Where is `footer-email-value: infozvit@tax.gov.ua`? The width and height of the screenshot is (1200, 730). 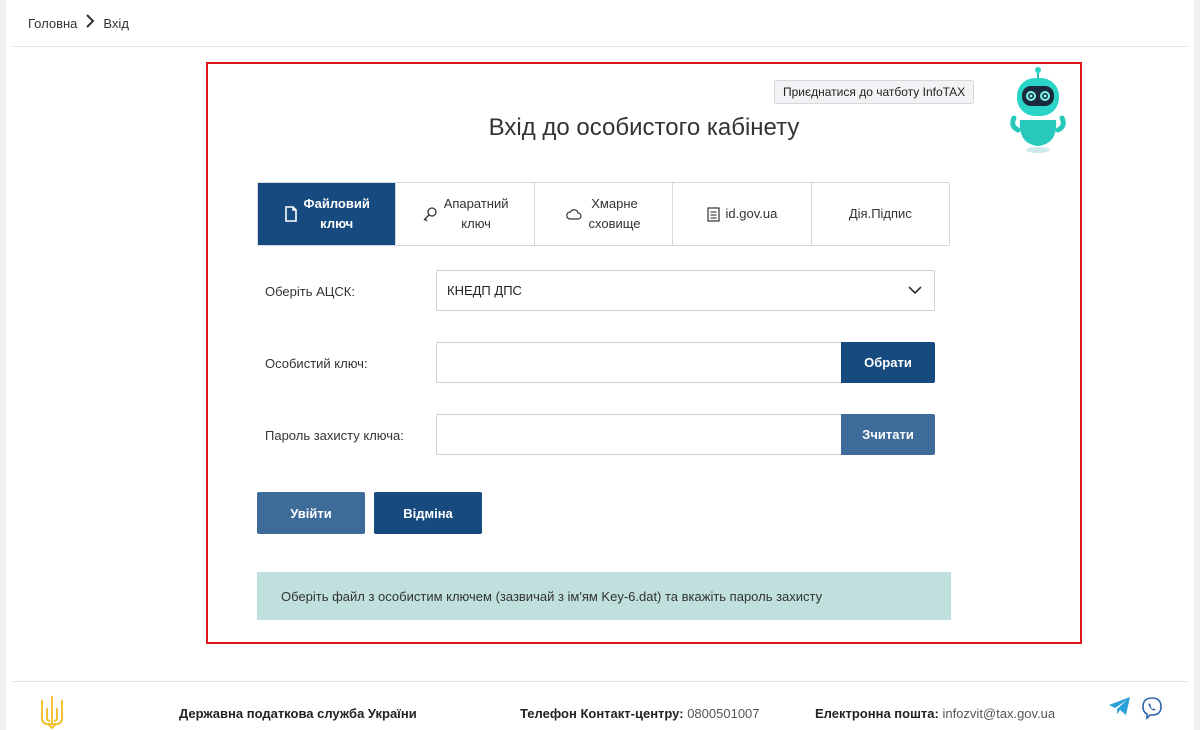
footer-email-value: infozvit@tax.gov.ua is located at coordinates (998, 713).